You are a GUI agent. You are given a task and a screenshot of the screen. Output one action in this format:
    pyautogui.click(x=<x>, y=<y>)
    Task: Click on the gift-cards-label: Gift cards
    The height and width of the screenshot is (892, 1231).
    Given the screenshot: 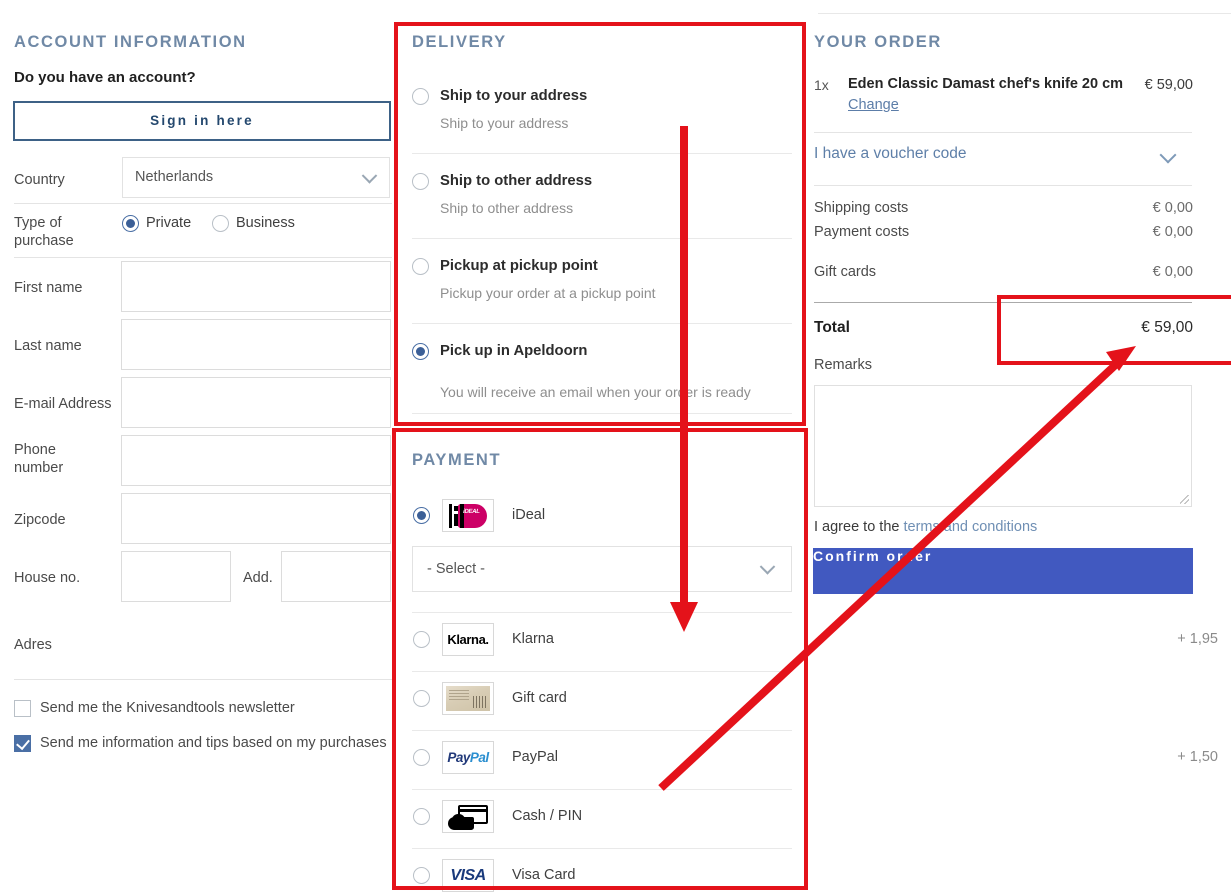 What is the action you would take?
    pyautogui.click(x=845, y=272)
    